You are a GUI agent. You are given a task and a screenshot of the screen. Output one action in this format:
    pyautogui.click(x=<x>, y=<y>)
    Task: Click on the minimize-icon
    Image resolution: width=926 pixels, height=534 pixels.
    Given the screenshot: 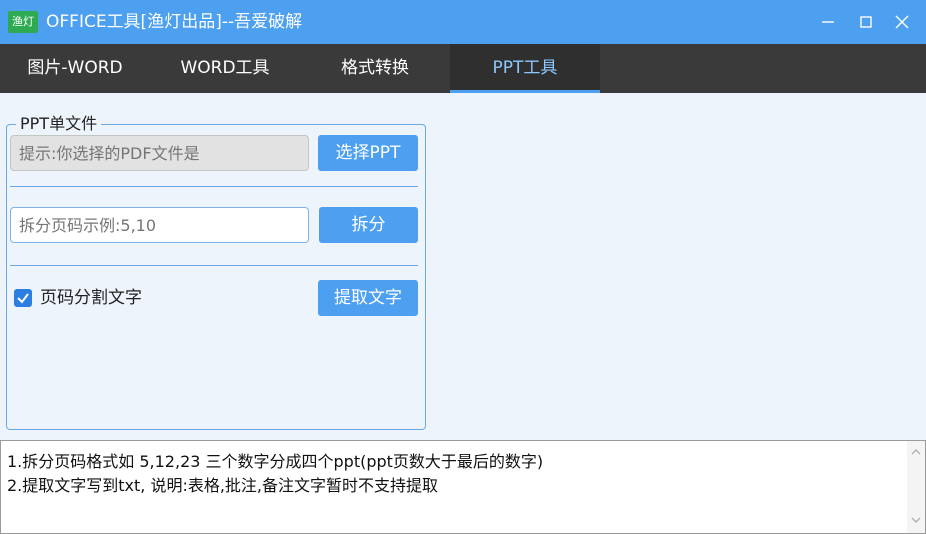 What is the action you would take?
    pyautogui.click(x=828, y=22)
    